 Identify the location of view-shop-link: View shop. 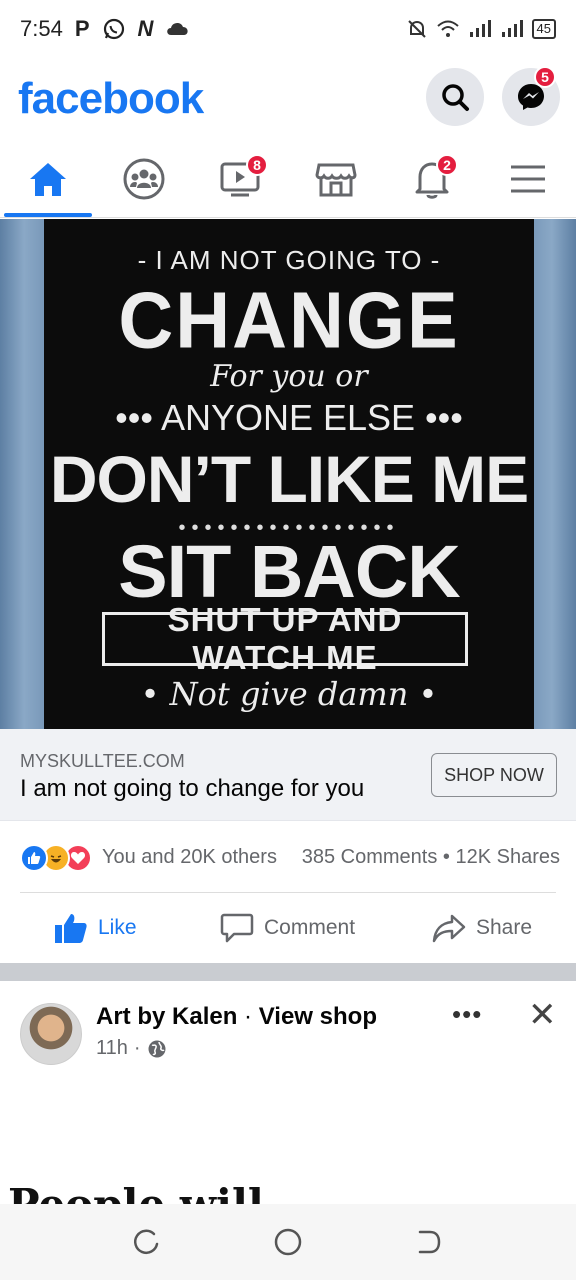
(318, 1016).